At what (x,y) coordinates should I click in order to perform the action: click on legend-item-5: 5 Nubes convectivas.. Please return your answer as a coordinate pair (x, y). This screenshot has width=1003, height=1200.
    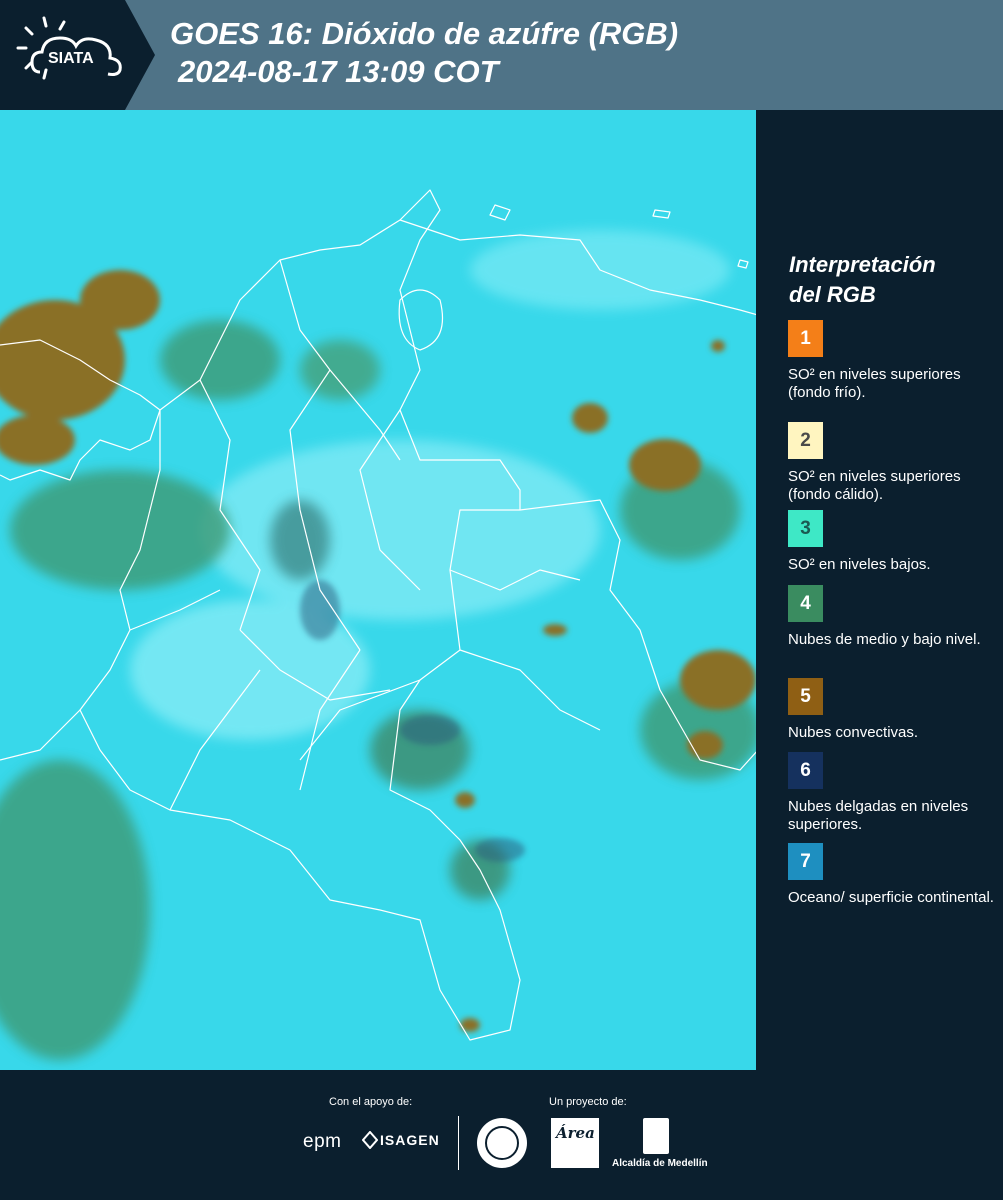
    Looking at the image, I should click on (893, 710).